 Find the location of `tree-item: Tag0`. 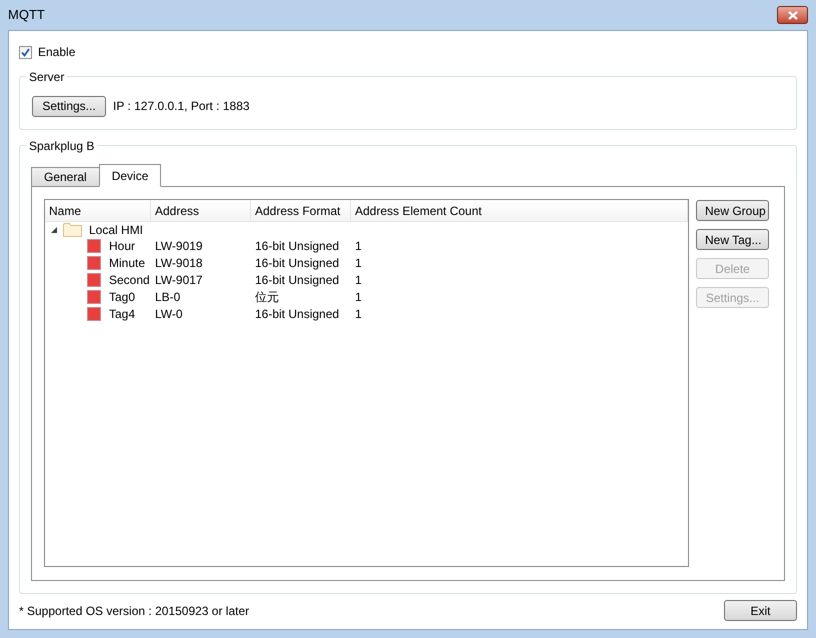

tree-item: Tag0 is located at coordinates (122, 297).